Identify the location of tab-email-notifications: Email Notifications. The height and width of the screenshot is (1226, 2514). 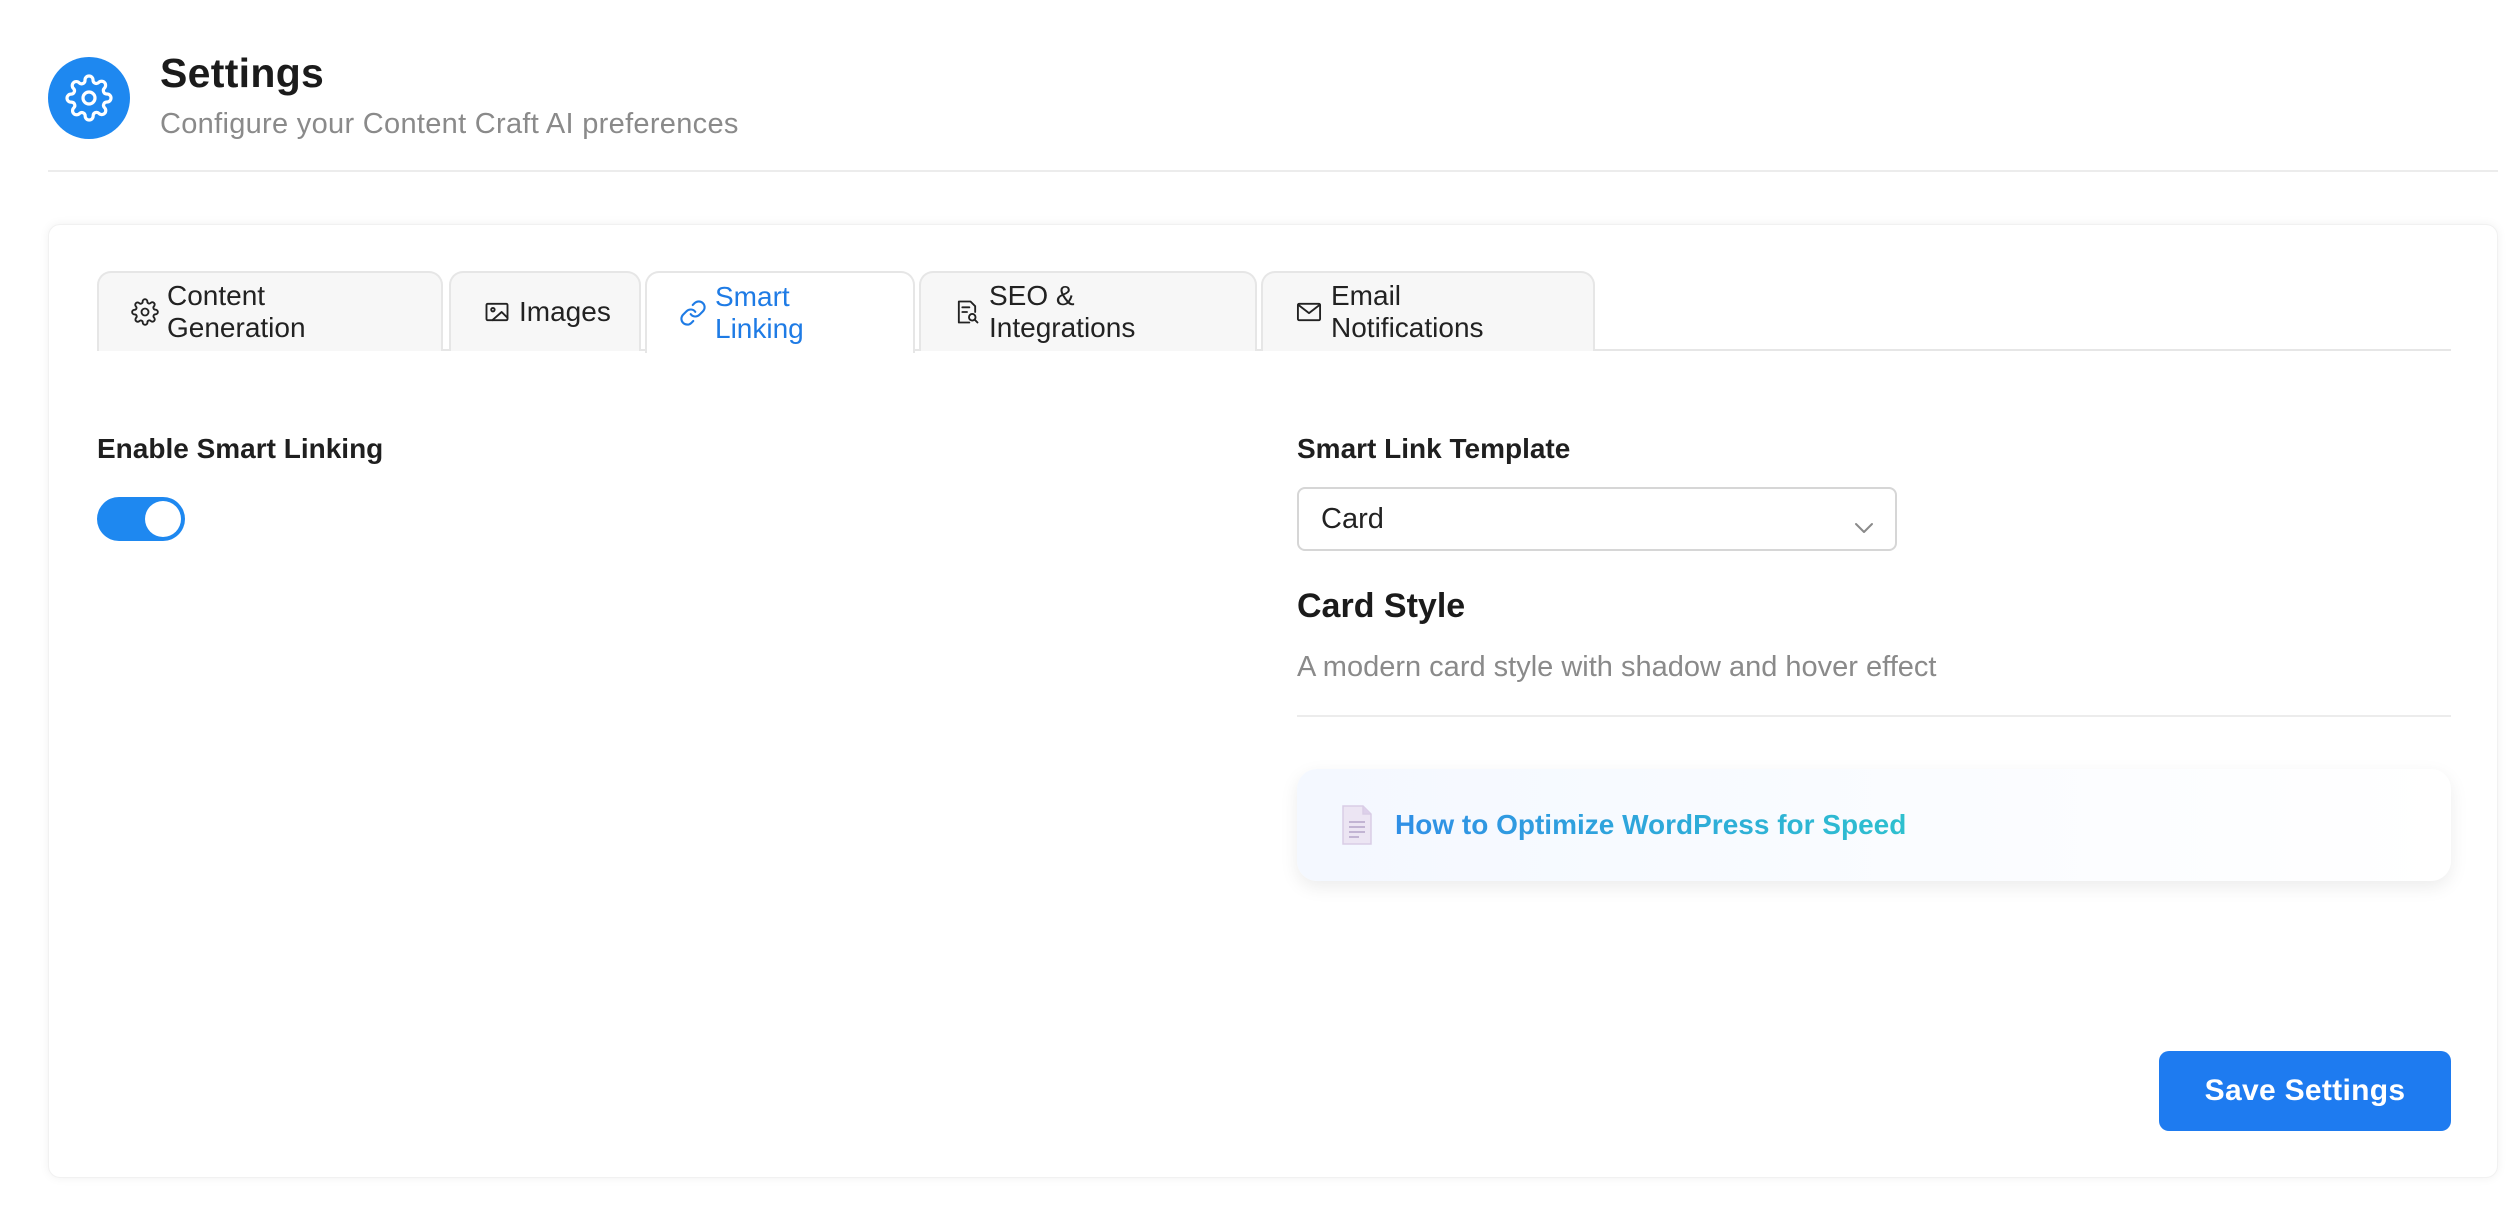
(1428, 311).